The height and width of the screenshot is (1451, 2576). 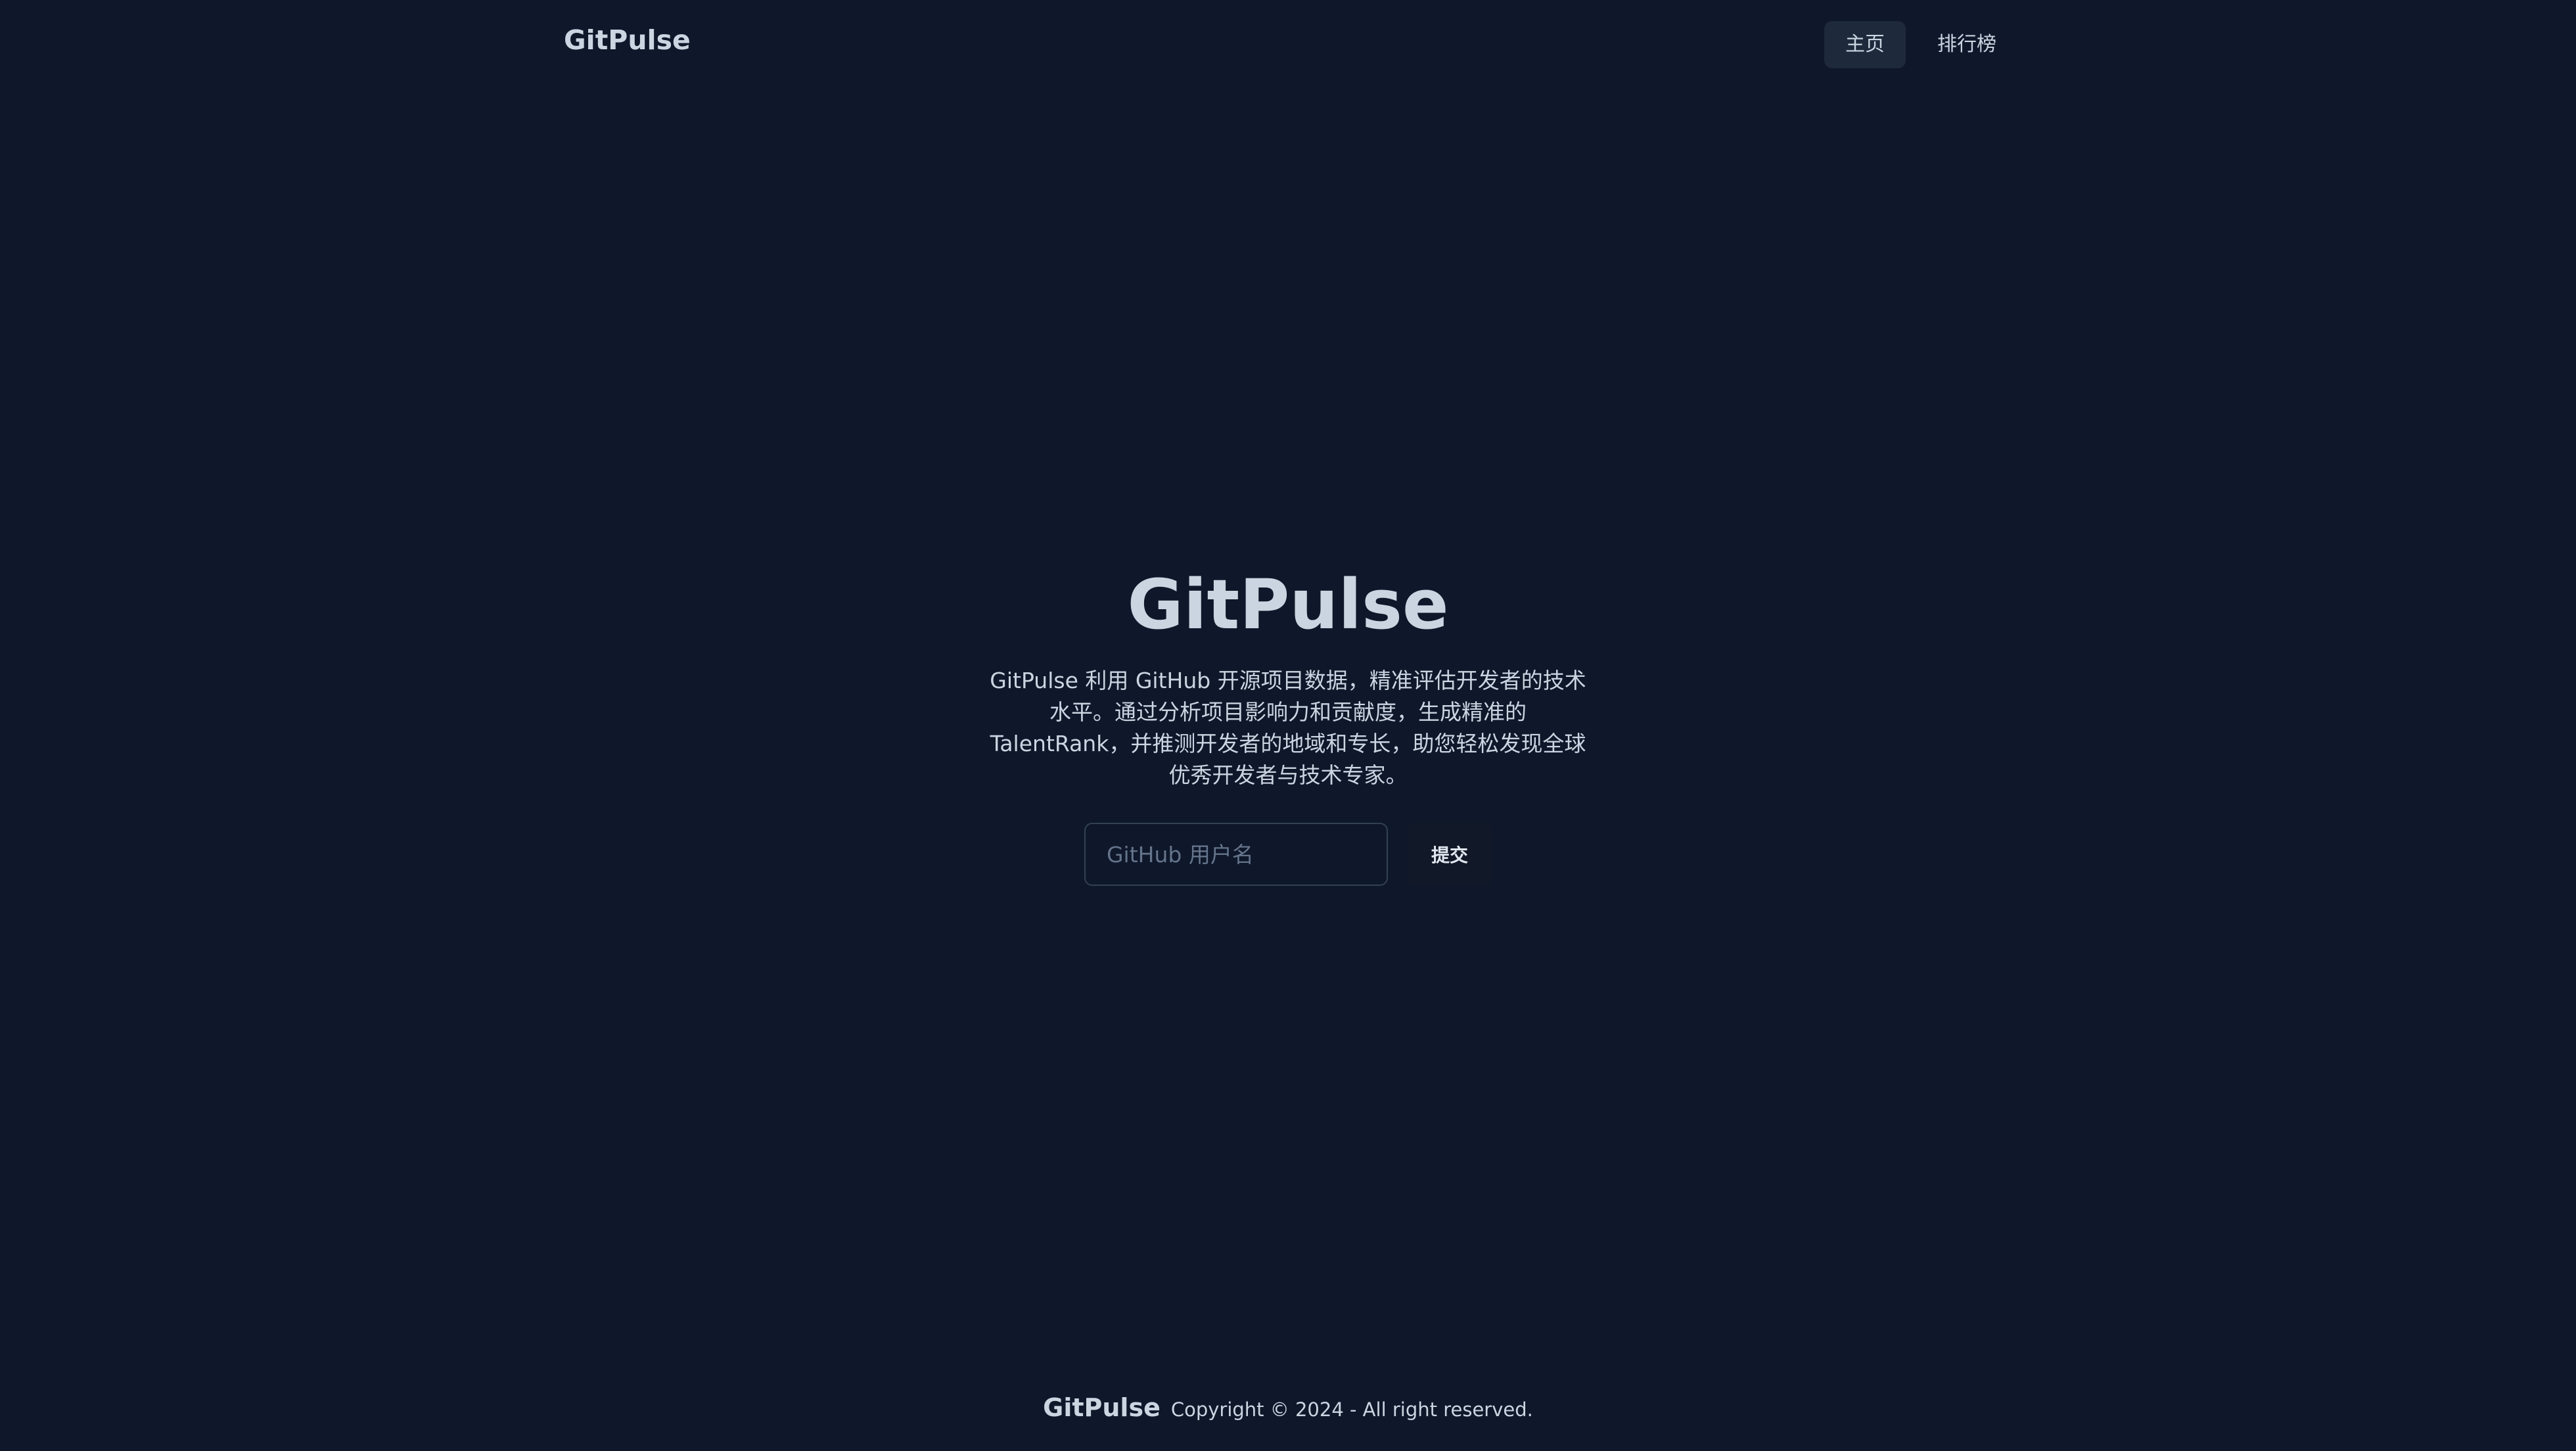 What do you see at coordinates (1966, 44) in the screenshot?
I see `nav-item-leaderboard: 排行榜` at bounding box center [1966, 44].